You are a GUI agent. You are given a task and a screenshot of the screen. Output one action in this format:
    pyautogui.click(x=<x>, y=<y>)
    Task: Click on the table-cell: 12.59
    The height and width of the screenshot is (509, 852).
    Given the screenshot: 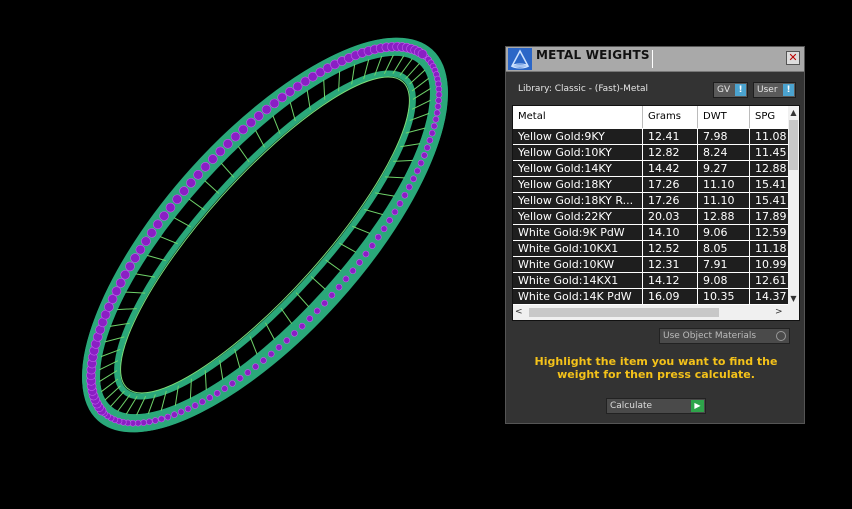 What is the action you would take?
    pyautogui.click(x=771, y=232)
    